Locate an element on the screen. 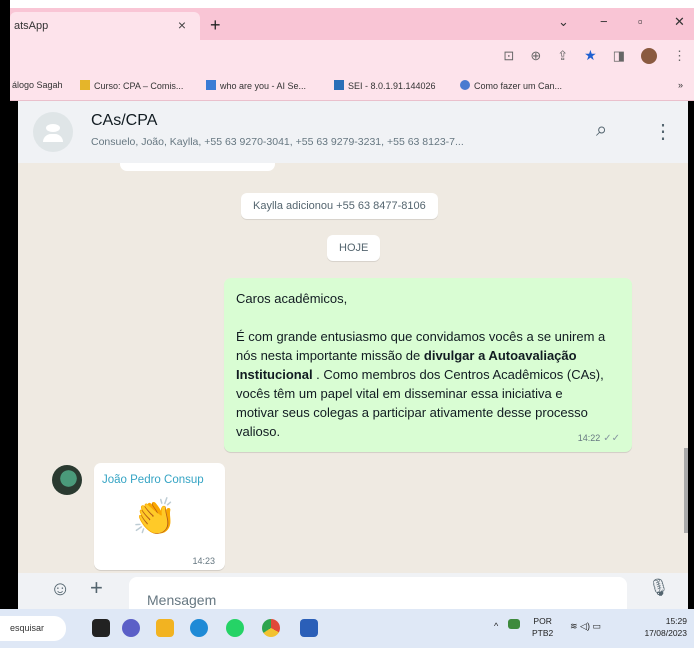 This screenshot has height=648, width=694. new-tab-button: + is located at coordinates (215, 25).